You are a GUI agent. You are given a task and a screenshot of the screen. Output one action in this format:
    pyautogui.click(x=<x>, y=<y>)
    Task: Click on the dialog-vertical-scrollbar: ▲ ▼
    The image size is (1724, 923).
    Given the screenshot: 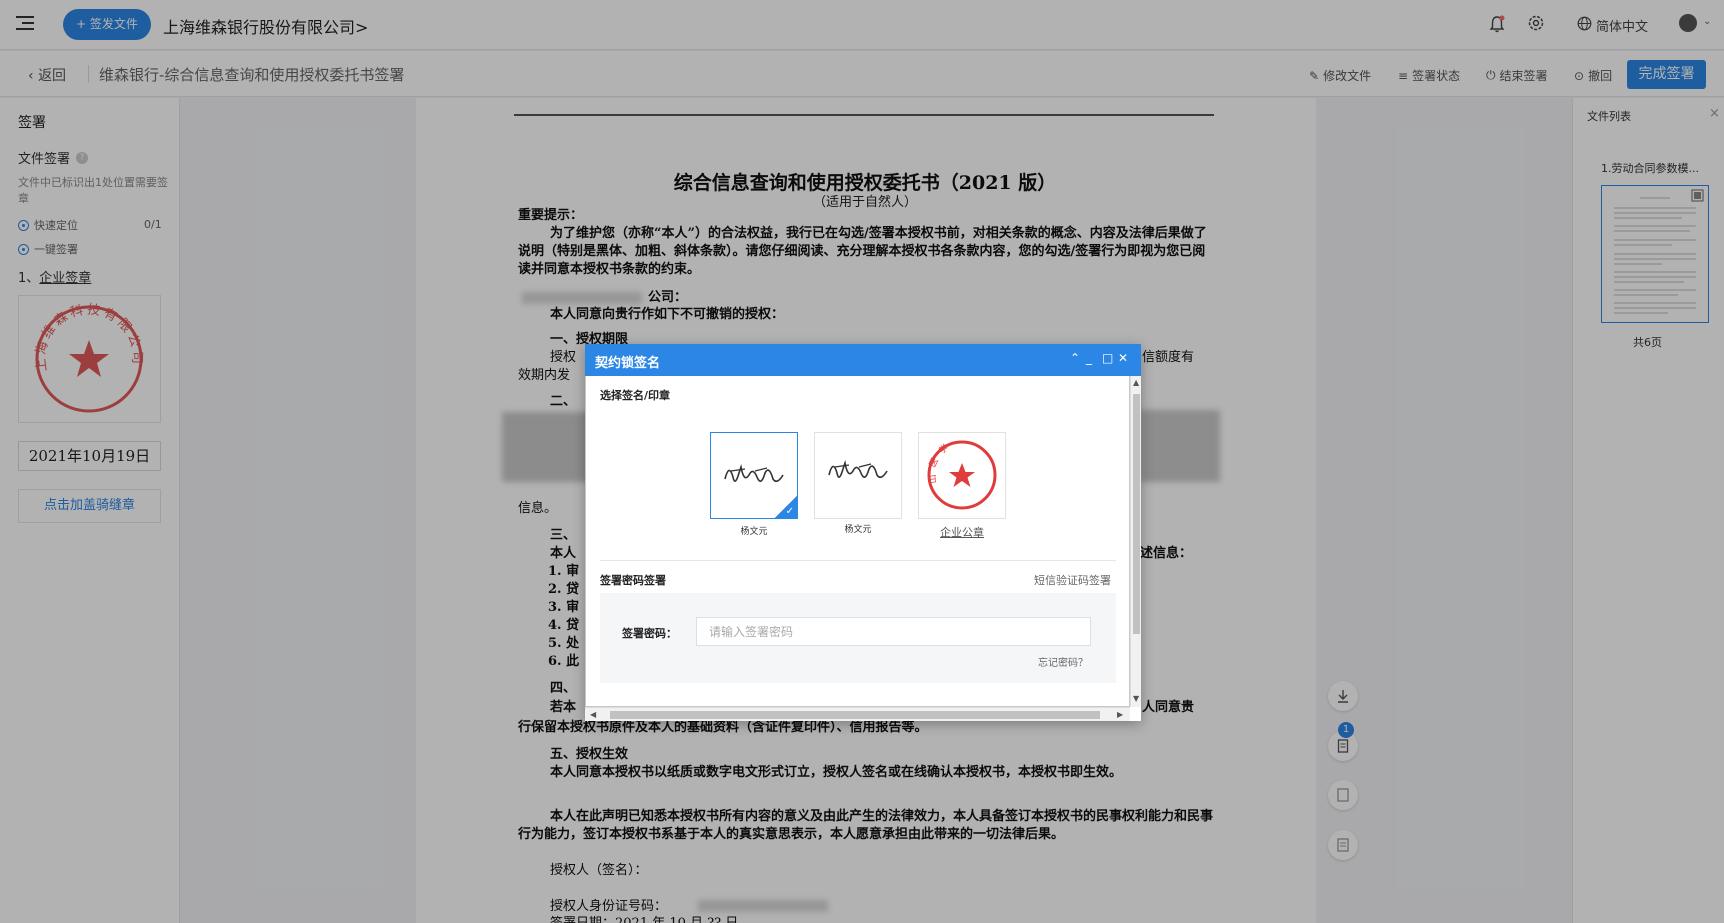 What is the action you would take?
    pyautogui.click(x=1135, y=541)
    